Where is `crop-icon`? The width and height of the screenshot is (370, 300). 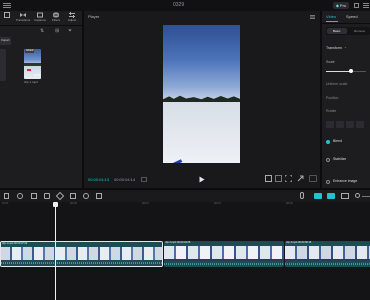 crop-icon is located at coordinates (268, 178).